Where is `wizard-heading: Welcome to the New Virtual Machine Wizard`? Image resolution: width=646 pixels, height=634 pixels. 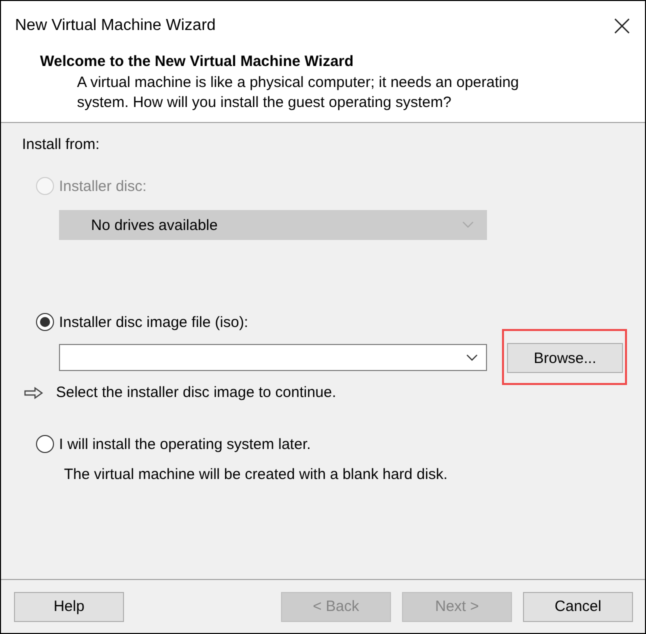 wizard-heading: Welcome to the New Virtual Machine Wizard is located at coordinates (197, 61).